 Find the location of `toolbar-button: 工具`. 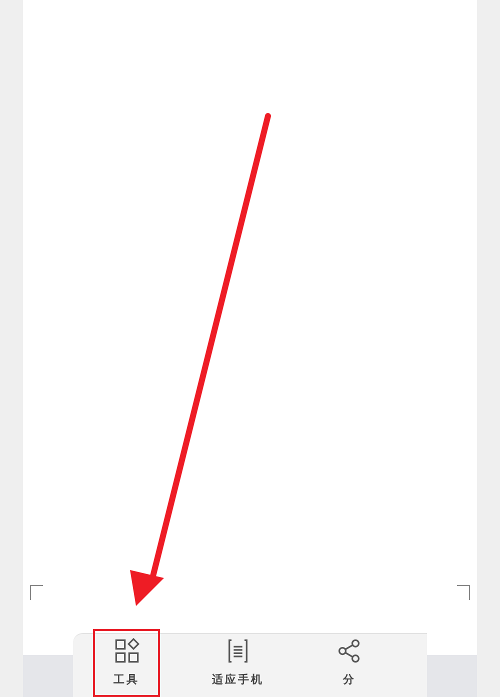

toolbar-button: 工具 is located at coordinates (126, 663).